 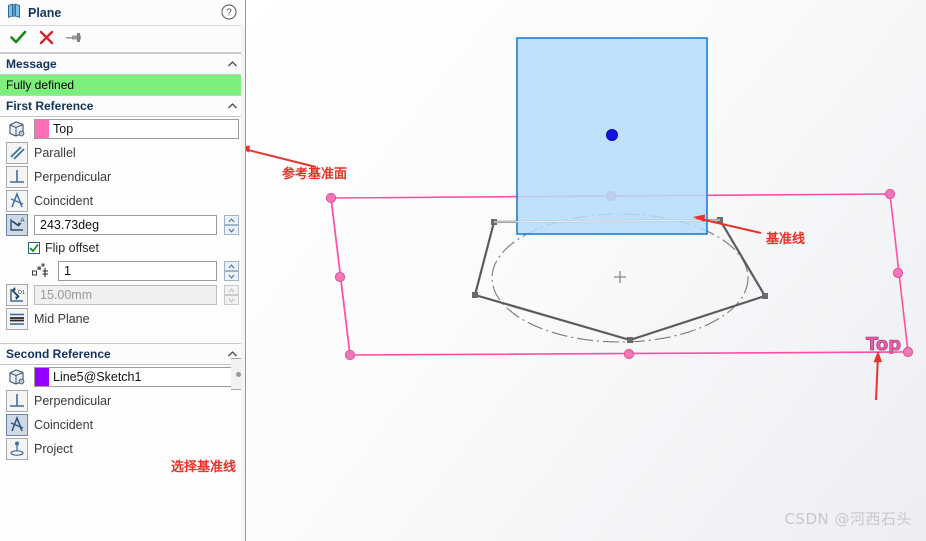 I want to click on first-reference-selection-row: Top, so click(x=122, y=129).